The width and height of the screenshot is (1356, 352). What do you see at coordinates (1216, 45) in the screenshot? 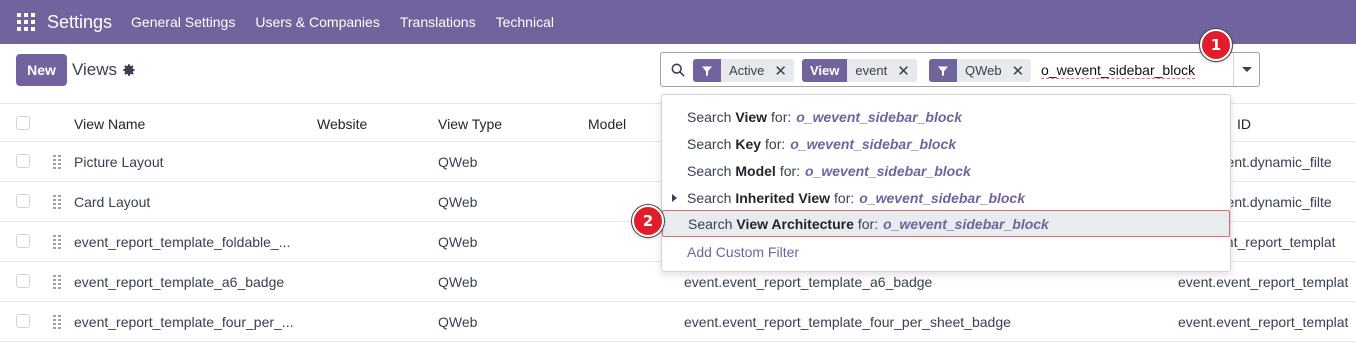
I see `step-marker-1: 1` at bounding box center [1216, 45].